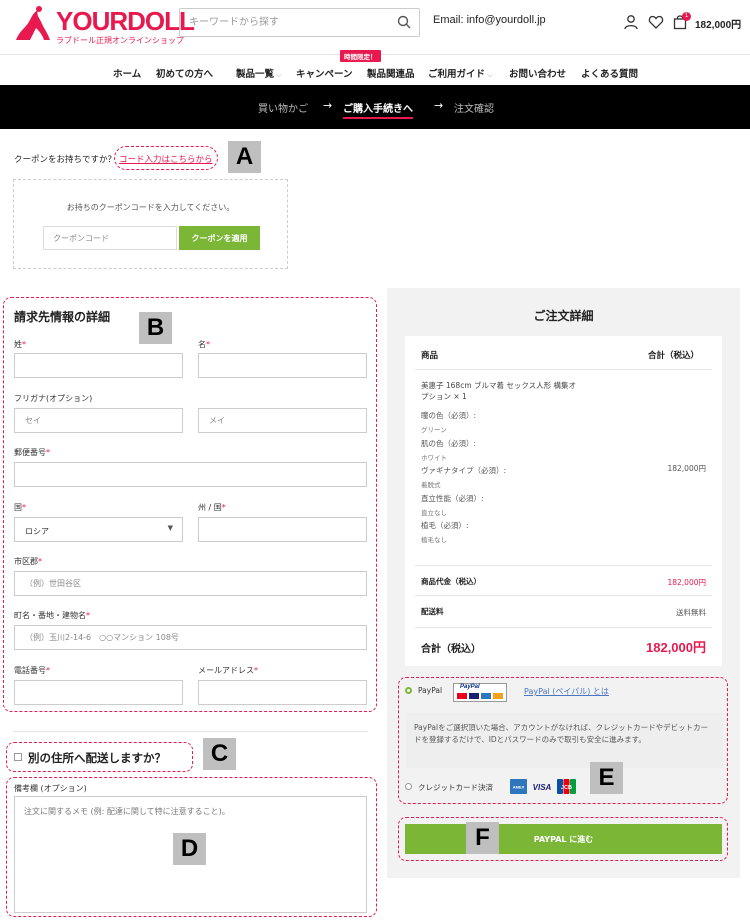 Image resolution: width=750 pixels, height=923 pixels. Describe the element at coordinates (606, 778) in the screenshot. I see `marker-e: E` at that location.